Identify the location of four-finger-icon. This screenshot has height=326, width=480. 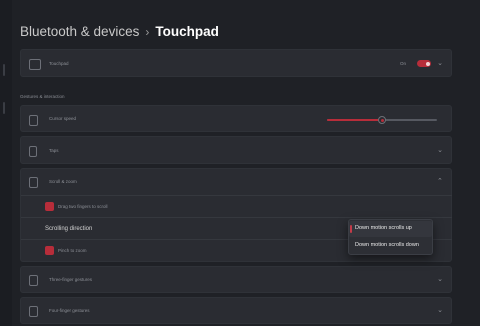
(33, 311).